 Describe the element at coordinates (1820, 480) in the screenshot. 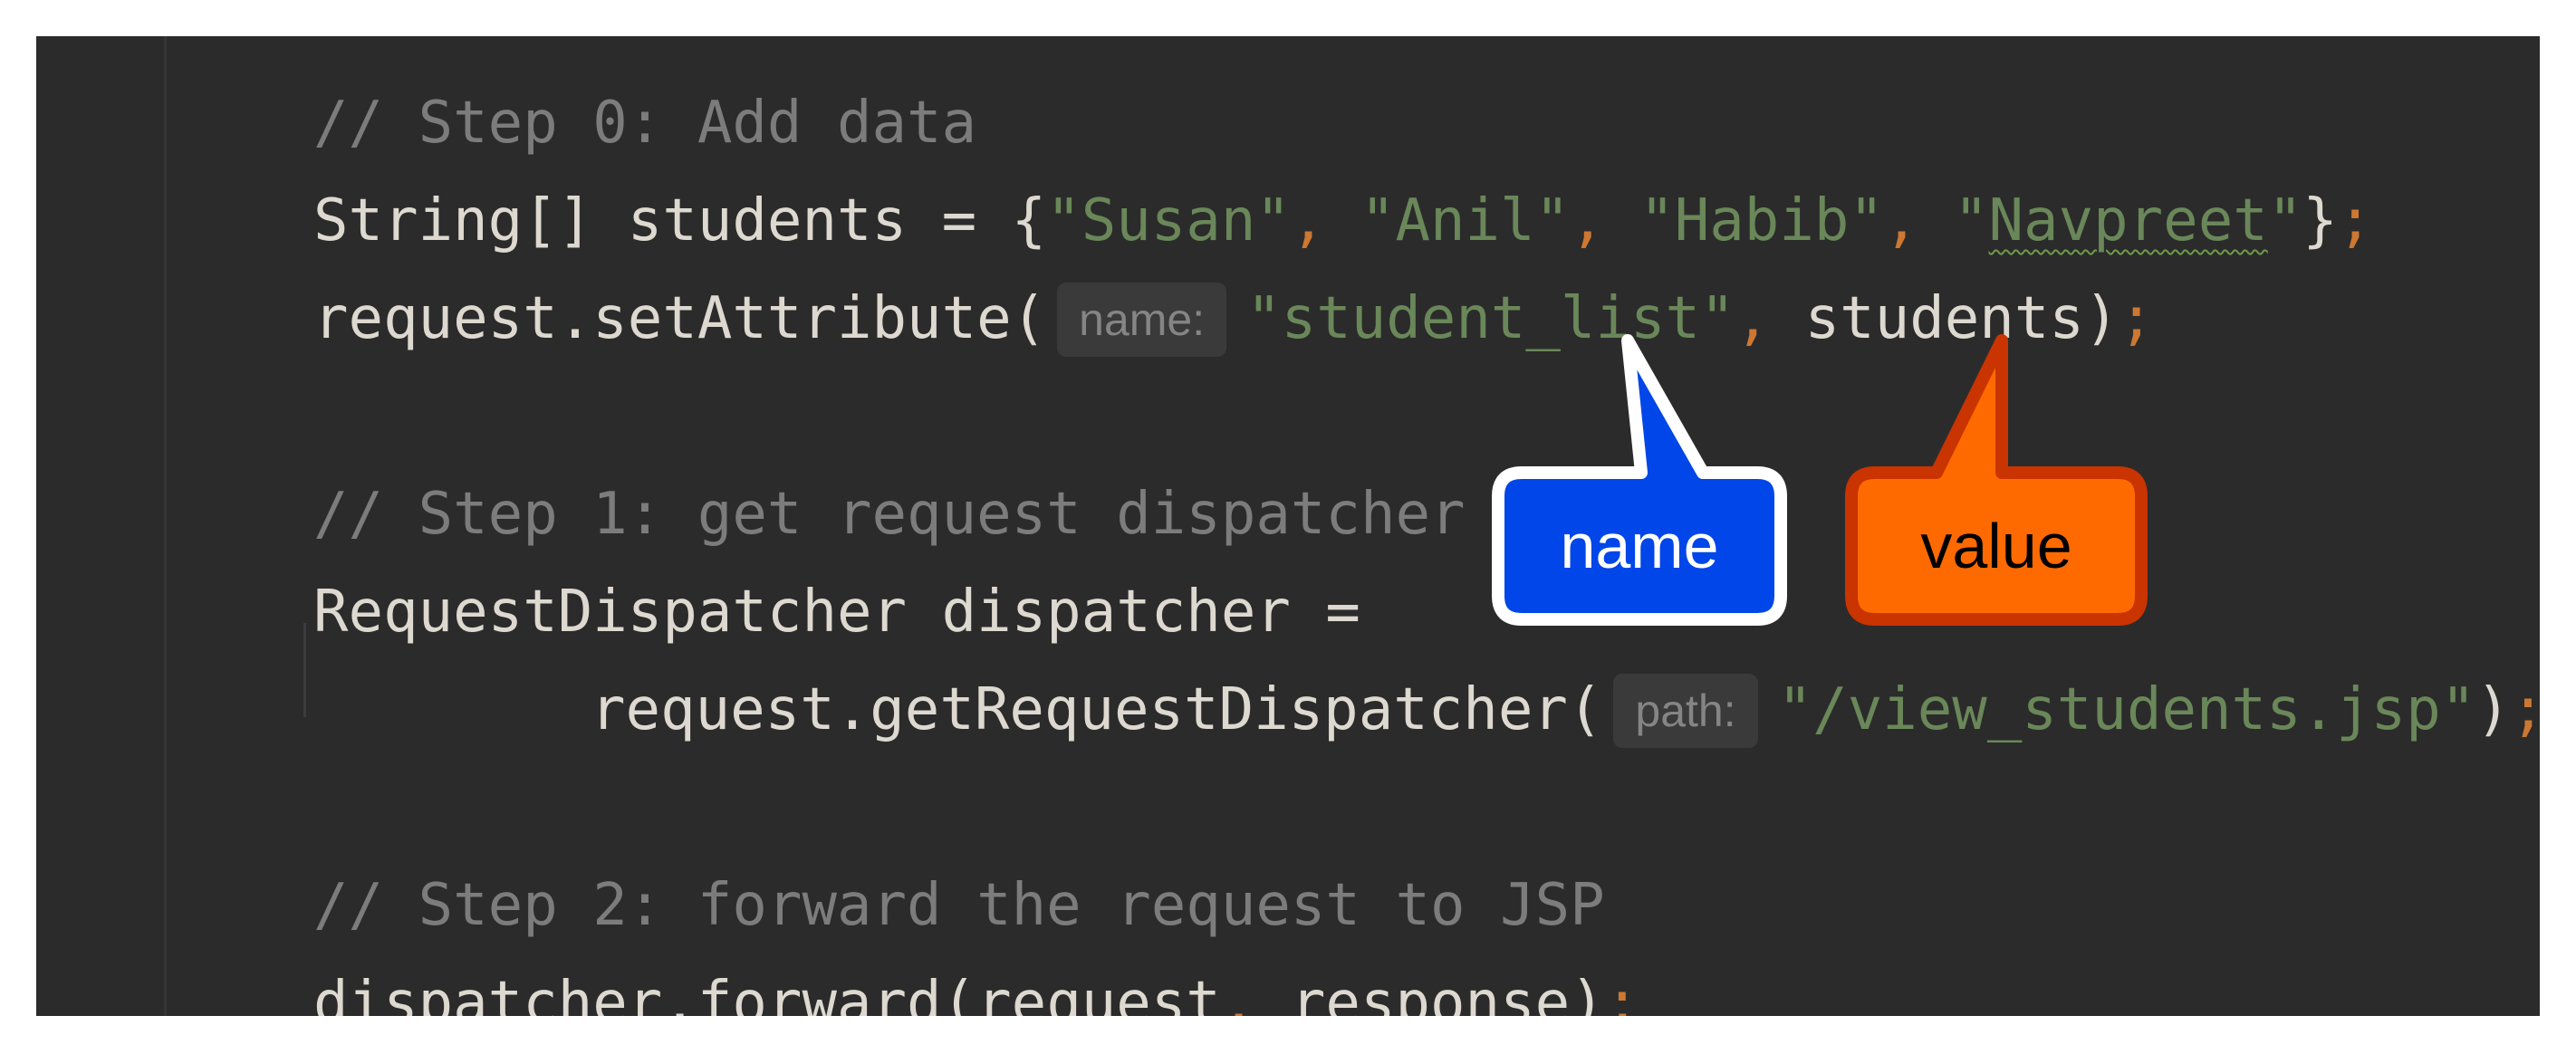

I see `callout-overlay` at that location.